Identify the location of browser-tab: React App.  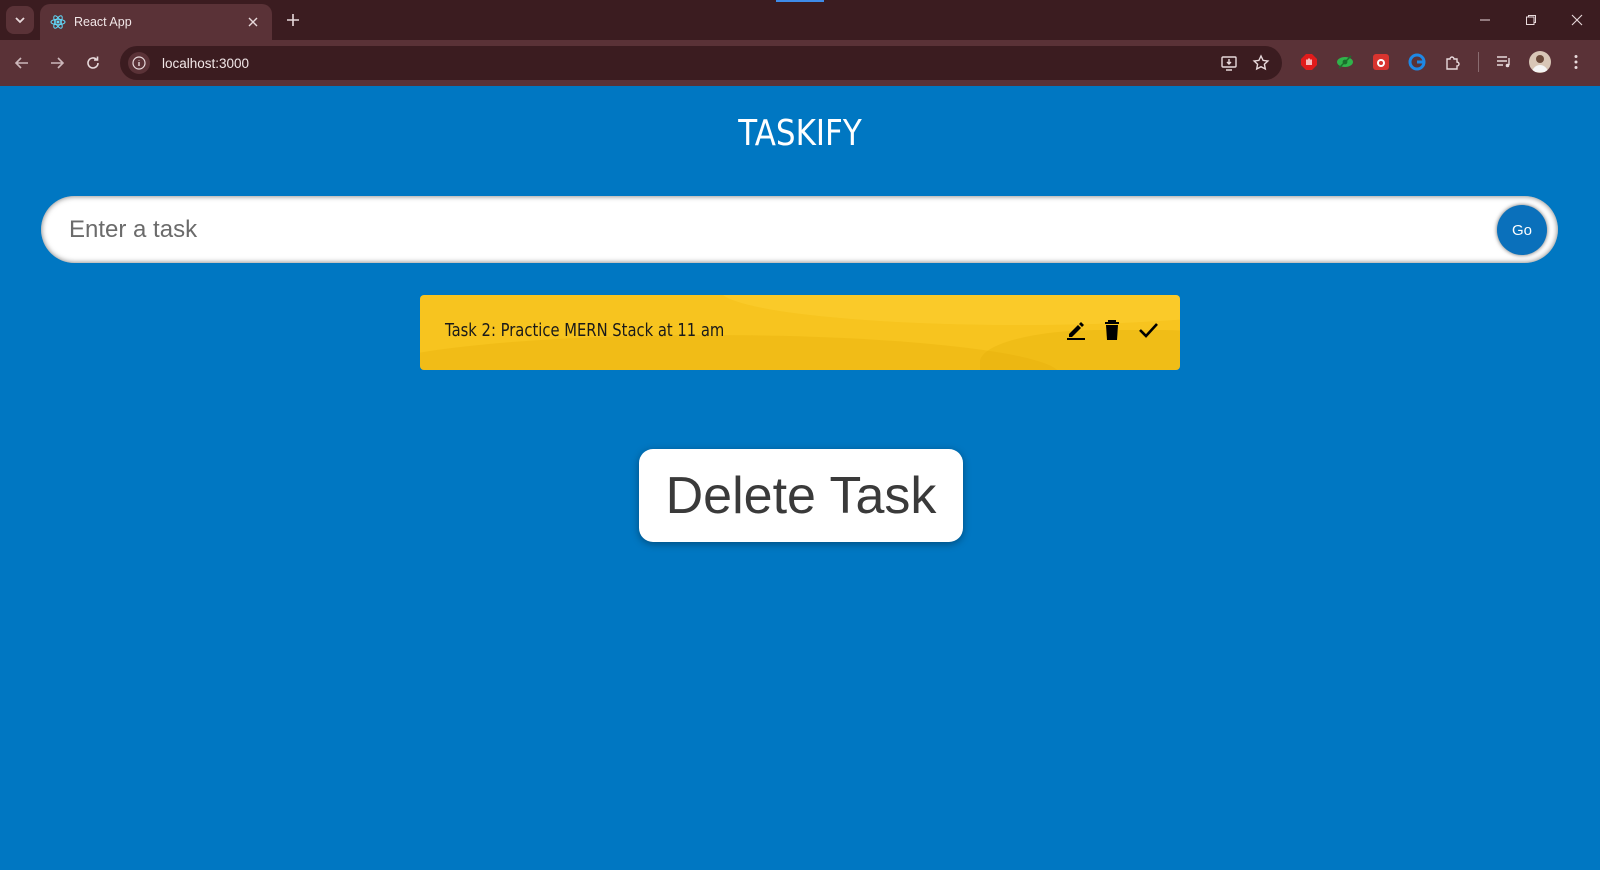
(156, 22).